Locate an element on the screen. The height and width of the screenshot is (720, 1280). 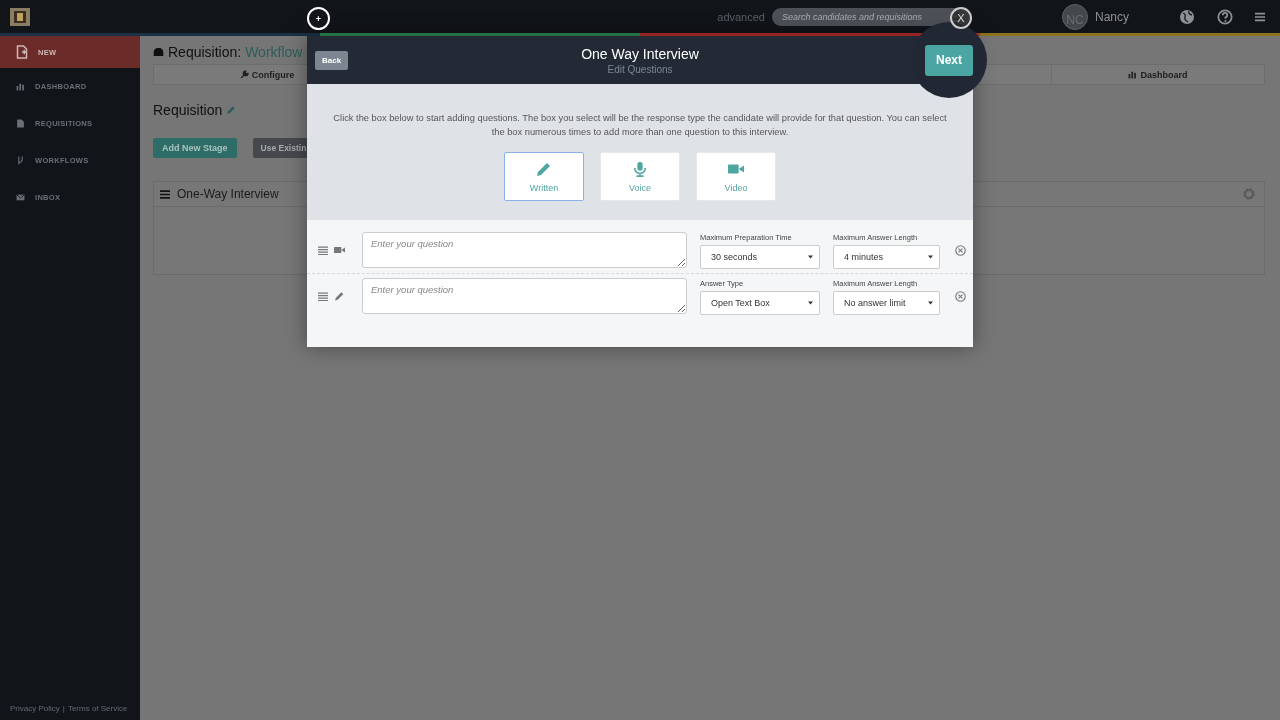
dropdown: 30 seconds is located at coordinates (760, 257).